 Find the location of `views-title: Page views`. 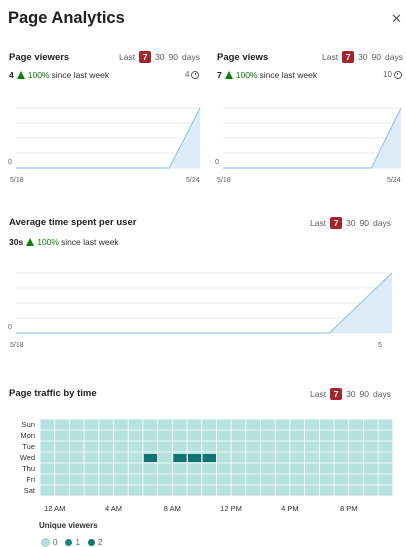

views-title: Page views is located at coordinates (243, 57).